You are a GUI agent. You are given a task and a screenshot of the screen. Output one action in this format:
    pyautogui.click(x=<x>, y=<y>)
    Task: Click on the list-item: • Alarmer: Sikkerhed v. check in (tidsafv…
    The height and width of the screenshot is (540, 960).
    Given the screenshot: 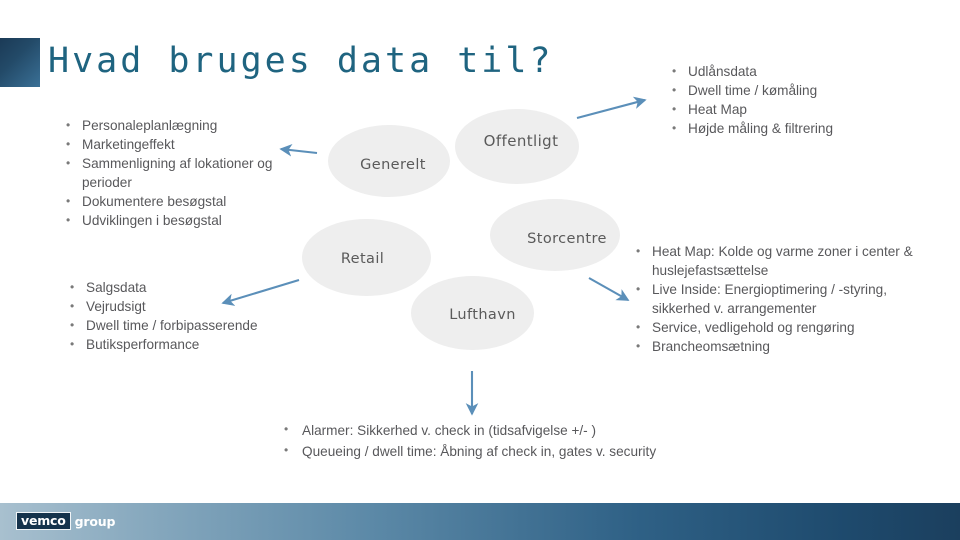 What is the action you would take?
    pyautogui.click(x=538, y=430)
    